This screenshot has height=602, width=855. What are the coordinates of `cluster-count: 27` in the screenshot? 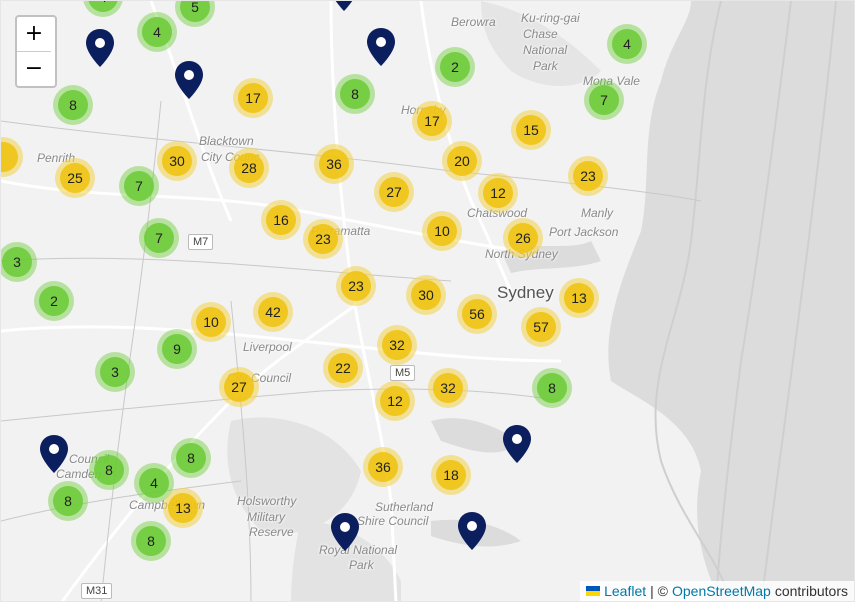 It's located at (394, 192).